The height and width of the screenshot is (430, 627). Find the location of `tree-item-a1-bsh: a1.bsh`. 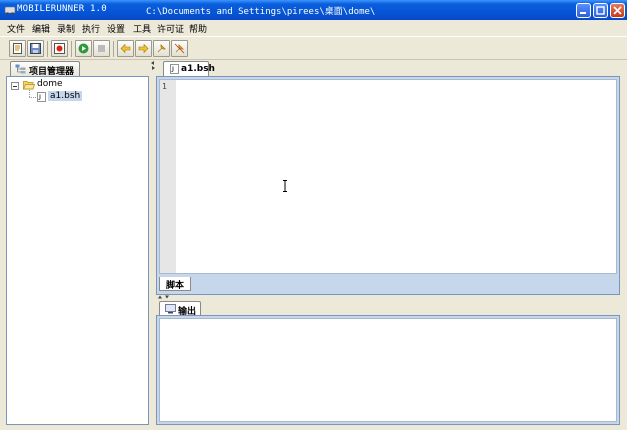

tree-item-a1-bsh: a1.bsh is located at coordinates (65, 96).